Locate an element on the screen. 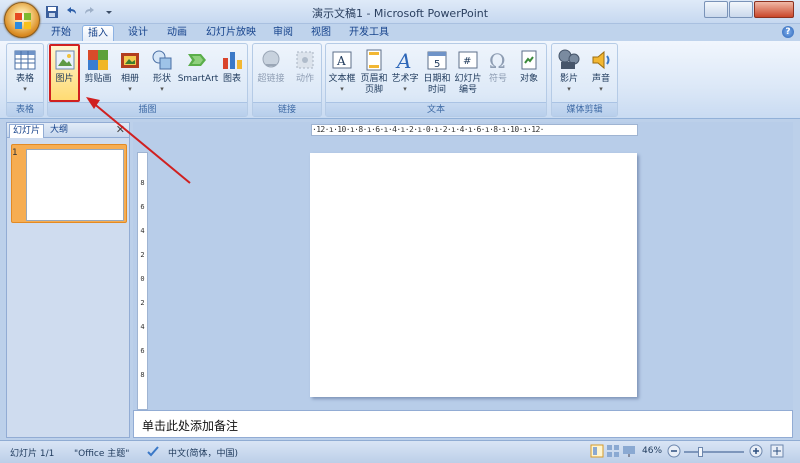  status-language: 中文(简体，中国) is located at coordinates (203, 452).